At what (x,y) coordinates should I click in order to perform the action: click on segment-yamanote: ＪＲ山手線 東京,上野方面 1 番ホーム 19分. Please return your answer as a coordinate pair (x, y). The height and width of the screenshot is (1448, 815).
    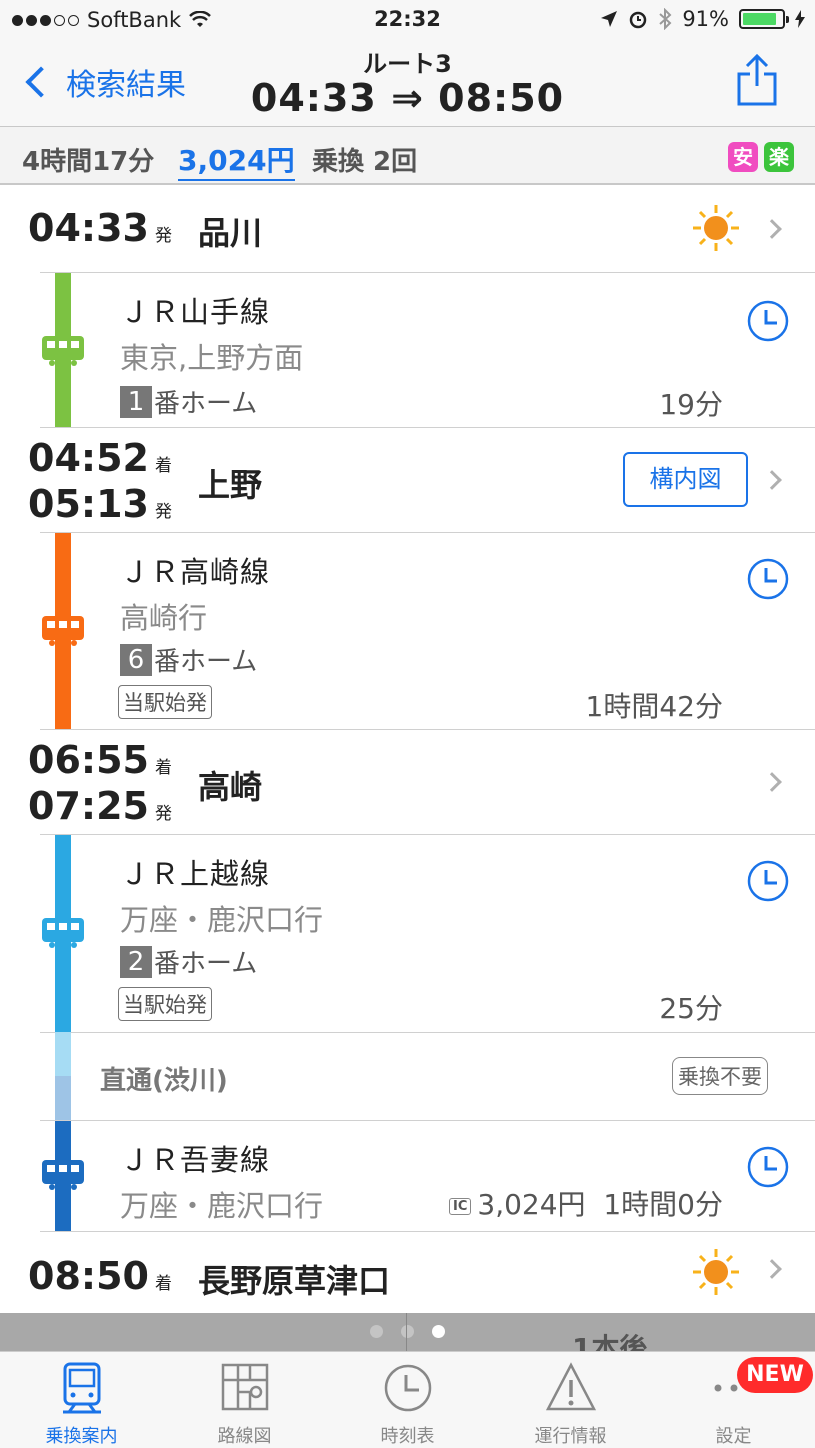
    Looking at the image, I should click on (407, 350).